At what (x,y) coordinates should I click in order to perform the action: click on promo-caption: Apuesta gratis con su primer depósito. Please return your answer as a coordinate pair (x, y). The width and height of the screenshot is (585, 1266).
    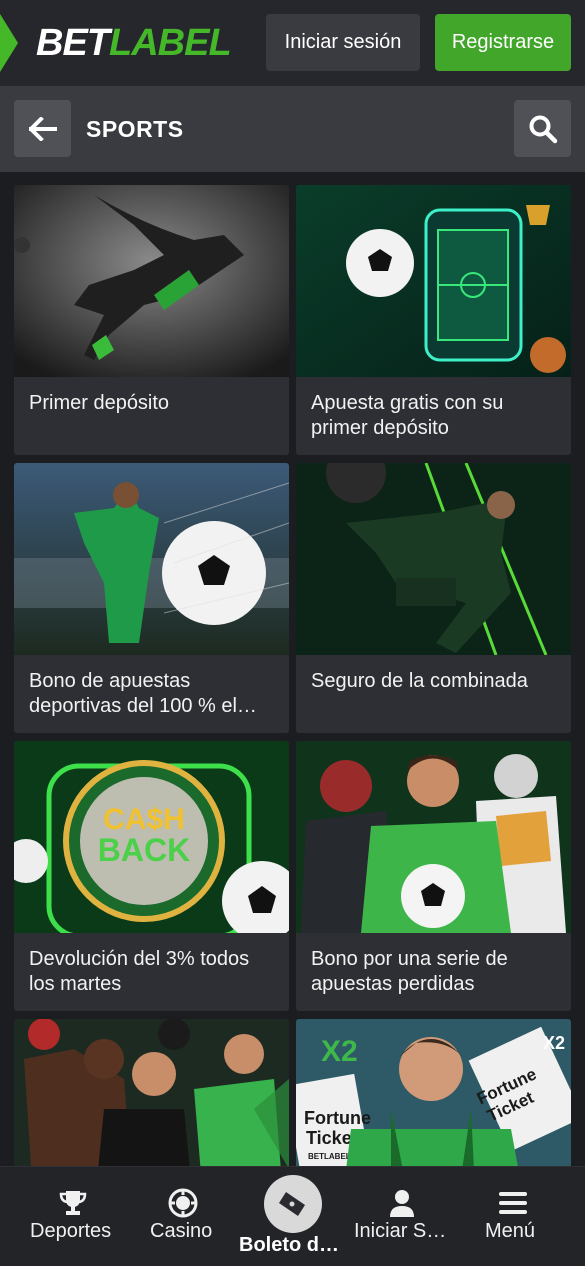
    Looking at the image, I should click on (407, 415).